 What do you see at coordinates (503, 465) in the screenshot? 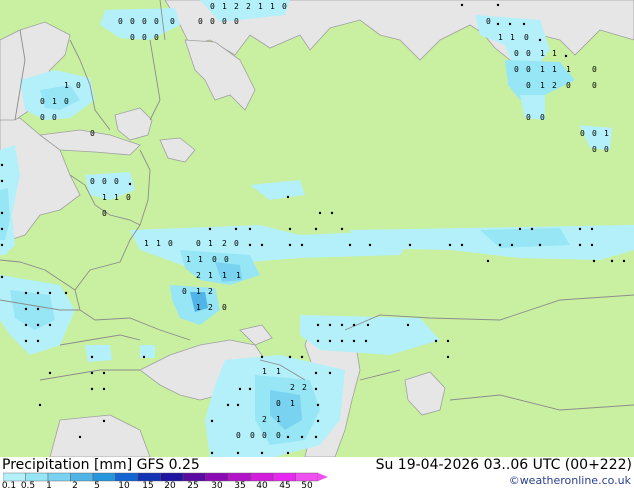
I see `forecast-datetime: Su 19-04-2026 03..06 UTC (00+222)` at bounding box center [503, 465].